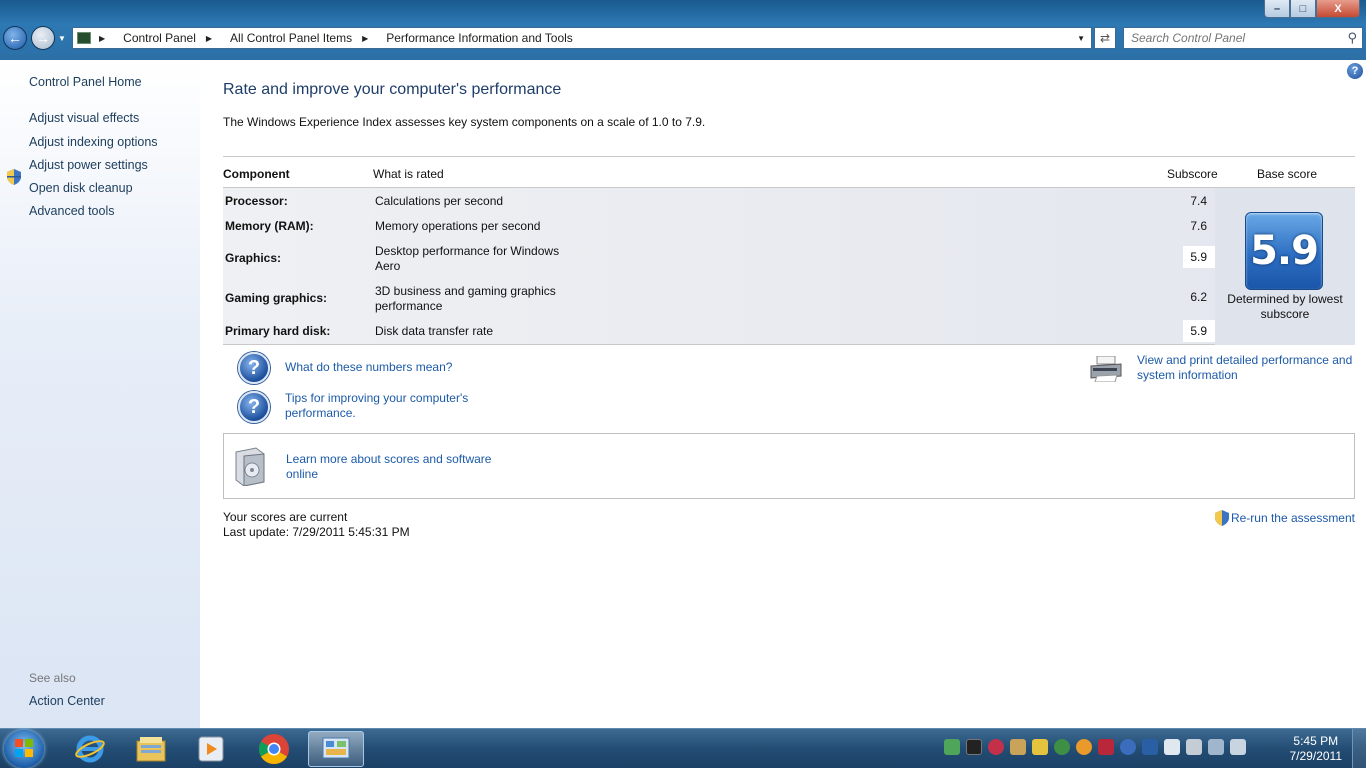 The image size is (1366, 768). What do you see at coordinates (1106, 369) in the screenshot?
I see `printer-icon` at bounding box center [1106, 369].